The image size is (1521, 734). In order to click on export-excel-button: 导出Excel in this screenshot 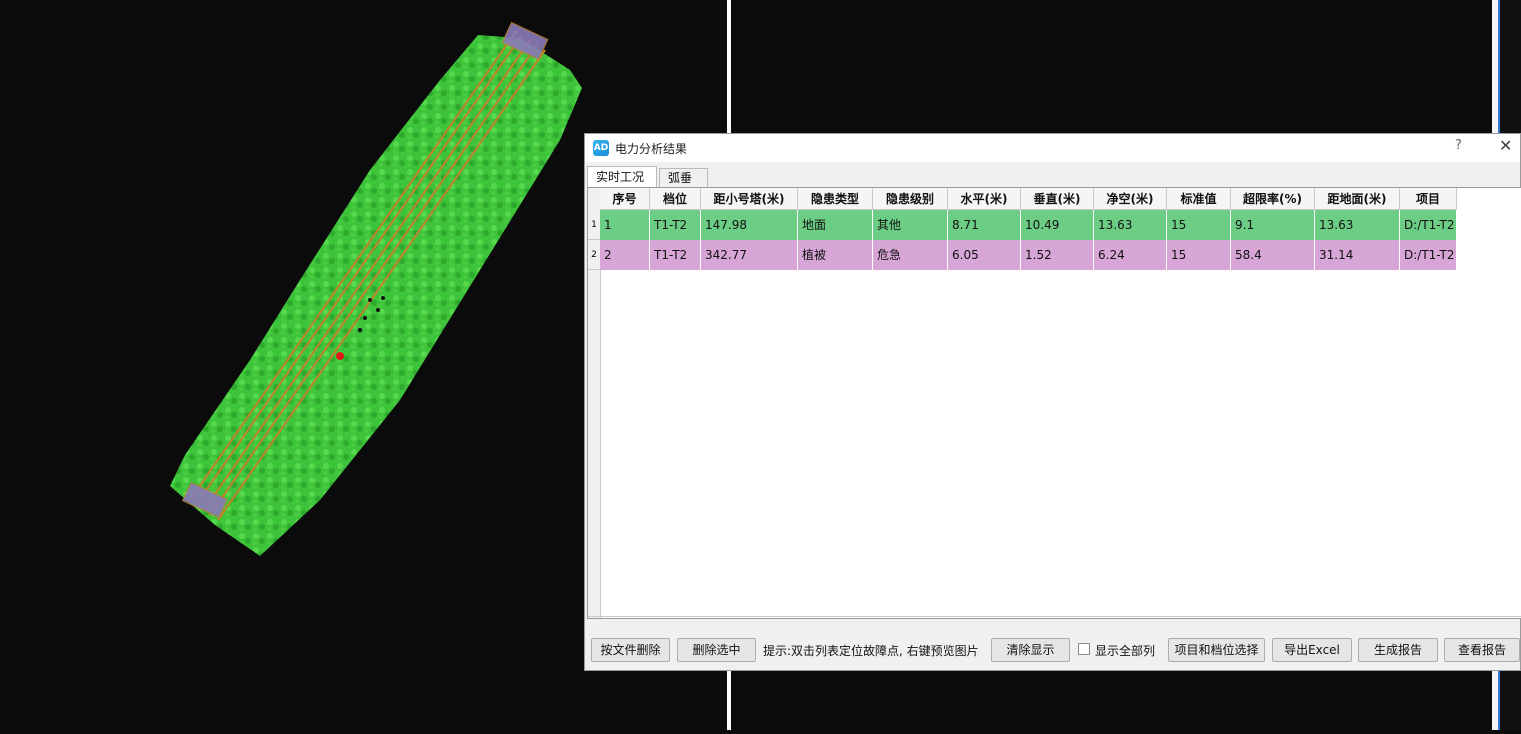, I will do `click(1312, 650)`.